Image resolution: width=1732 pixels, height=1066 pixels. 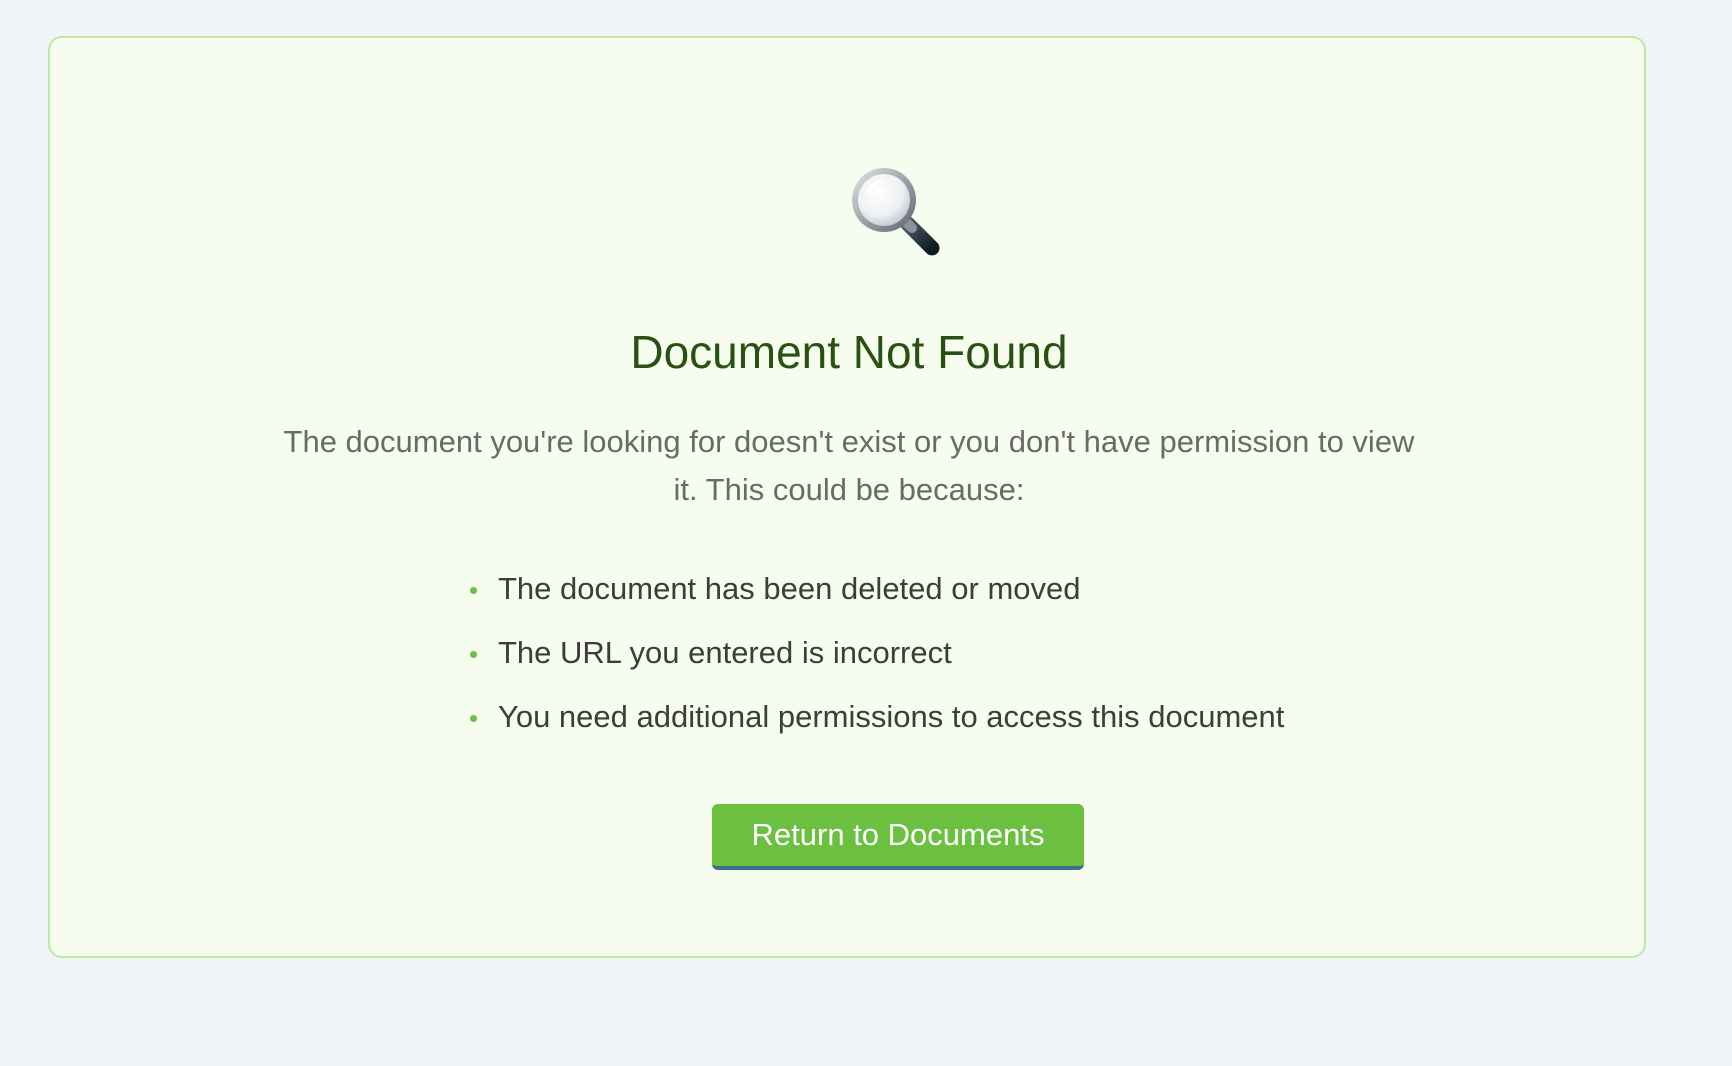 What do you see at coordinates (898, 837) in the screenshot?
I see `return-to-documents-button: Return to Documents` at bounding box center [898, 837].